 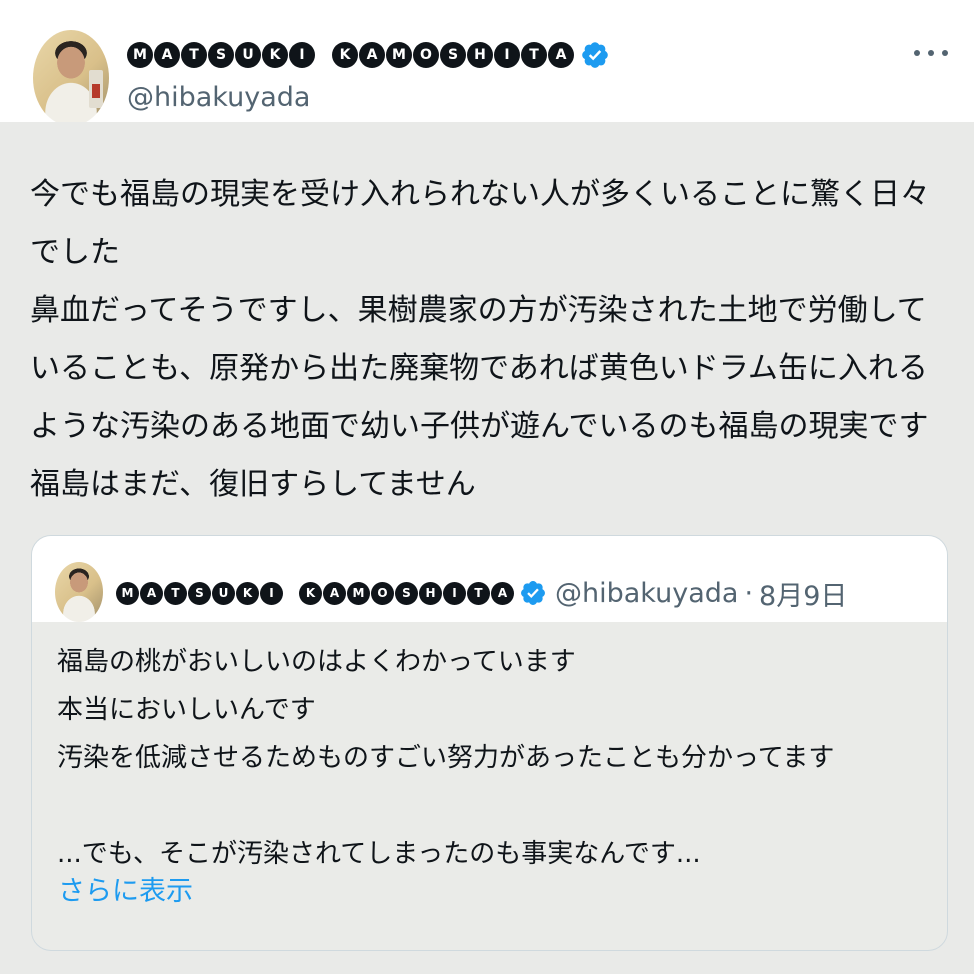 I want to click on more-options-icon, so click(x=931, y=53).